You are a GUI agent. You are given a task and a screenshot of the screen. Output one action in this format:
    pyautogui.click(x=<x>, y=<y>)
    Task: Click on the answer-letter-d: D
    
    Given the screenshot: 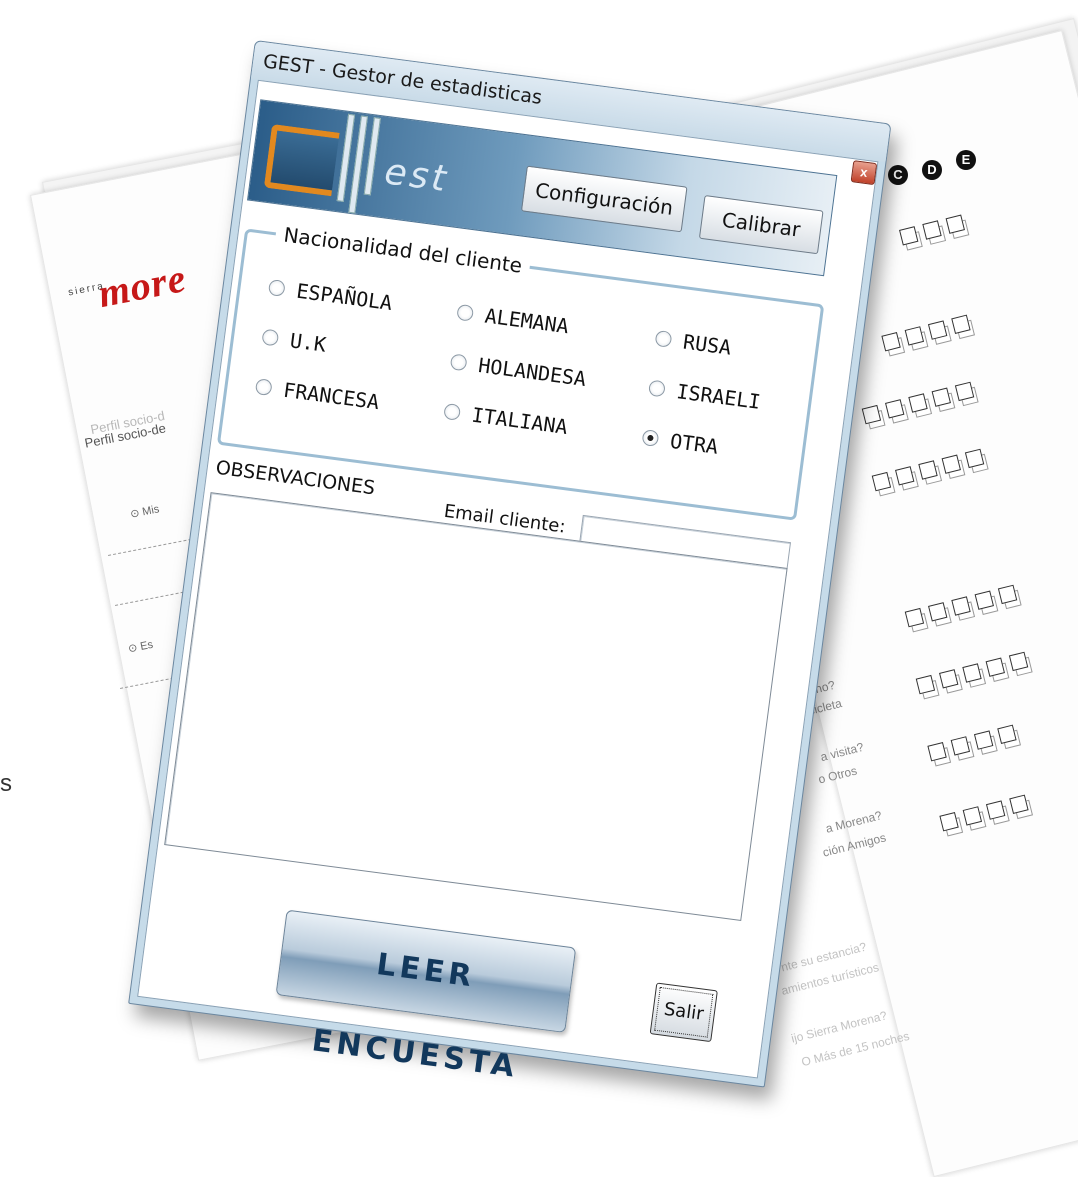 What is the action you would take?
    pyautogui.click(x=932, y=170)
    